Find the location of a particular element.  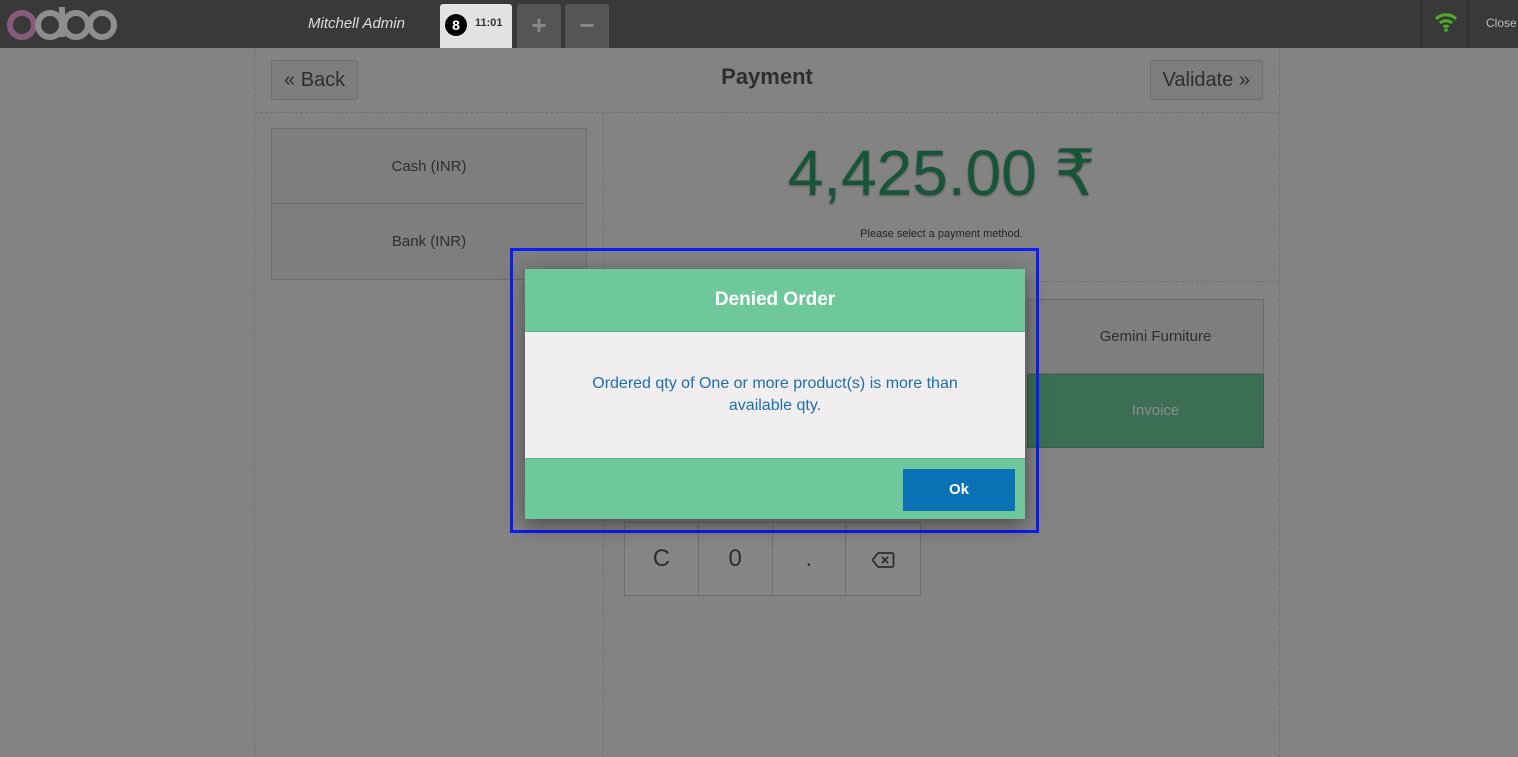

dialog-title: Denied Order is located at coordinates (775, 300).